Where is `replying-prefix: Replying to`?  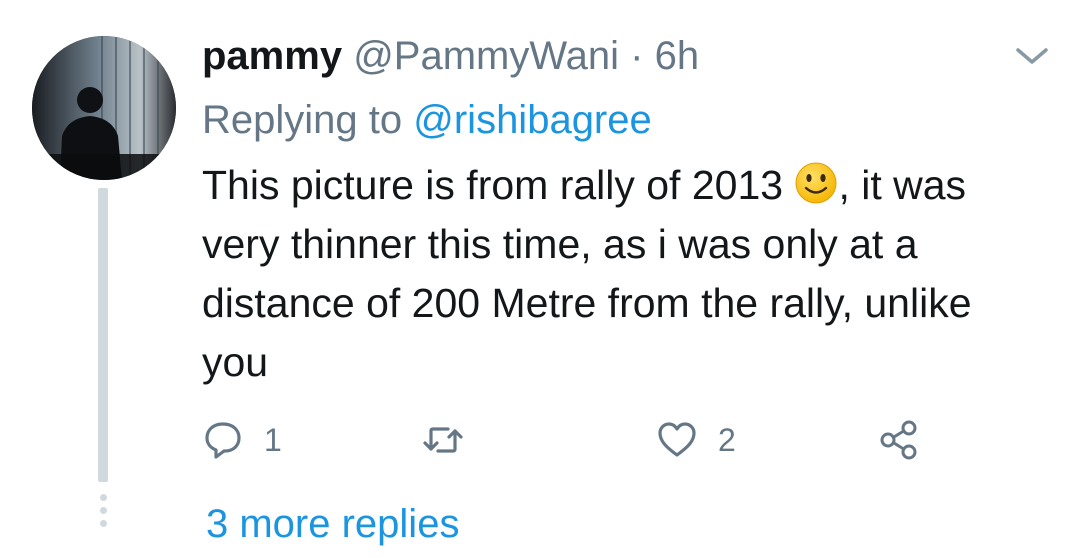
replying-prefix: Replying to is located at coordinates (302, 120).